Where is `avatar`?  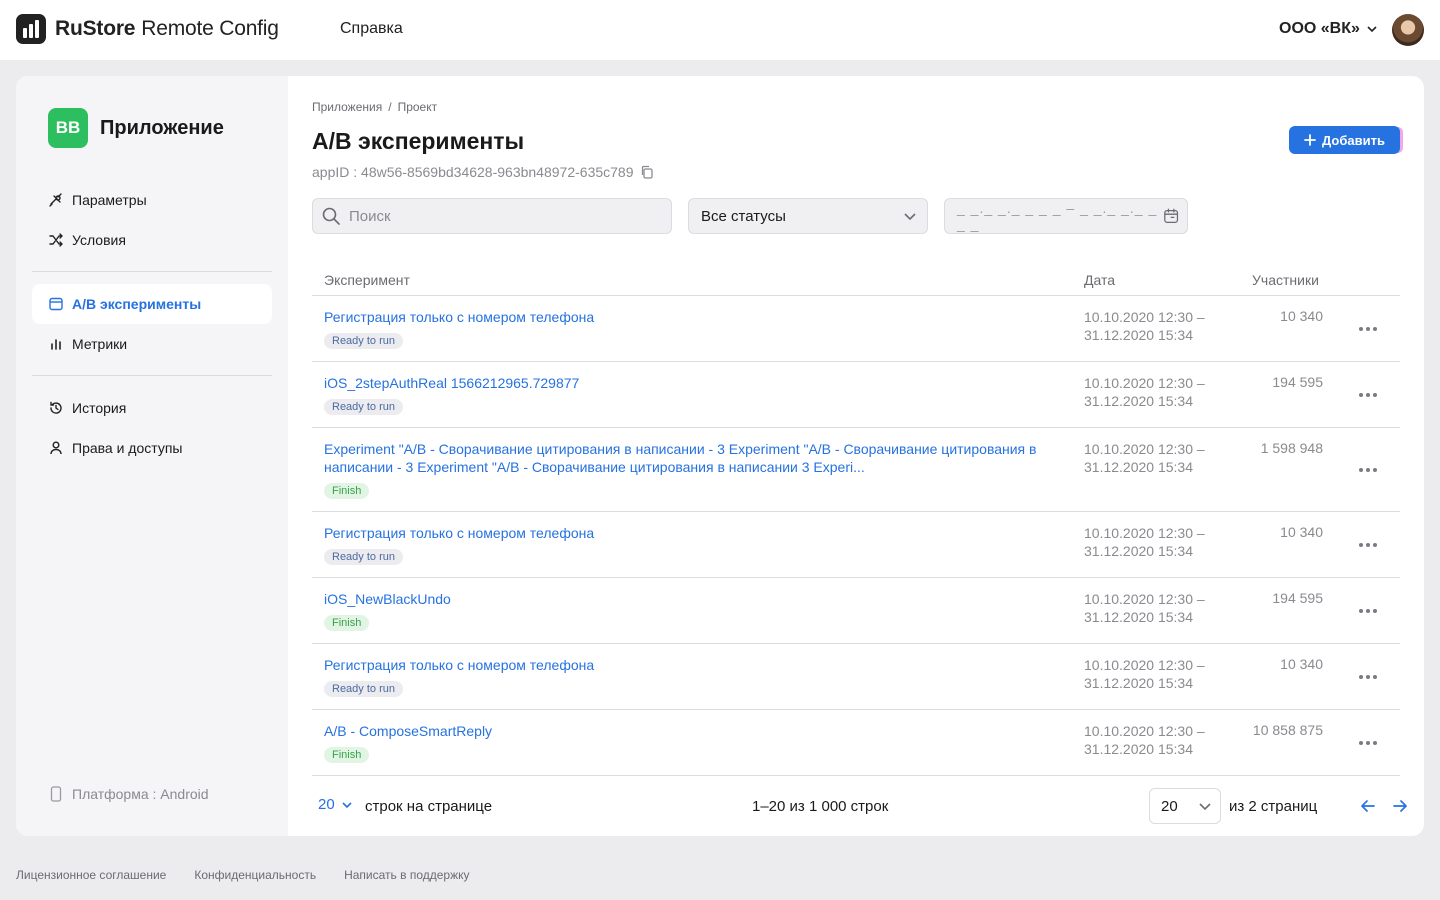 avatar is located at coordinates (1408, 30).